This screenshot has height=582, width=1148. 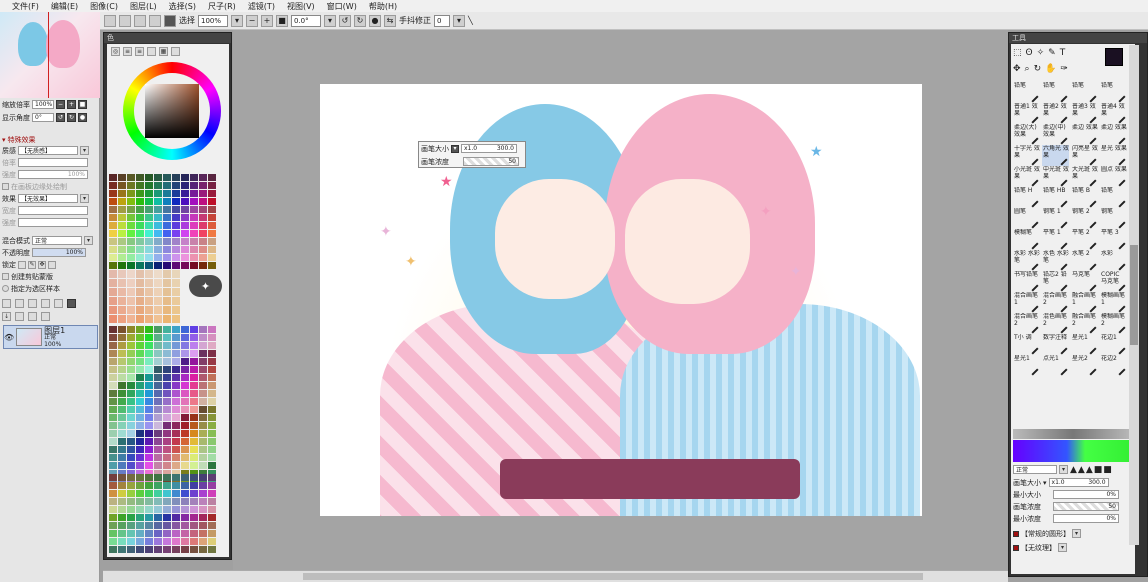 What do you see at coordinates (1084, 302) in the screenshot?
I see `brush-preset: 融合画笔 1` at bounding box center [1084, 302].